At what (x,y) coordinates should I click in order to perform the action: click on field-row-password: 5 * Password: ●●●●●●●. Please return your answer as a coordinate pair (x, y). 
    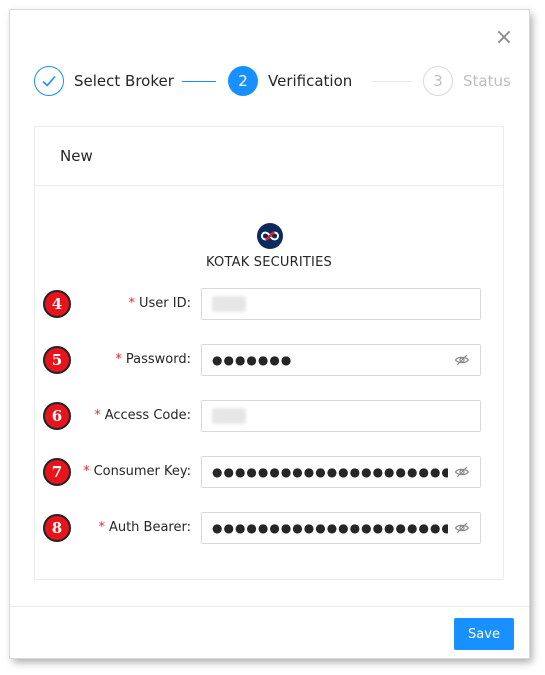
    Looking at the image, I should click on (269, 360).